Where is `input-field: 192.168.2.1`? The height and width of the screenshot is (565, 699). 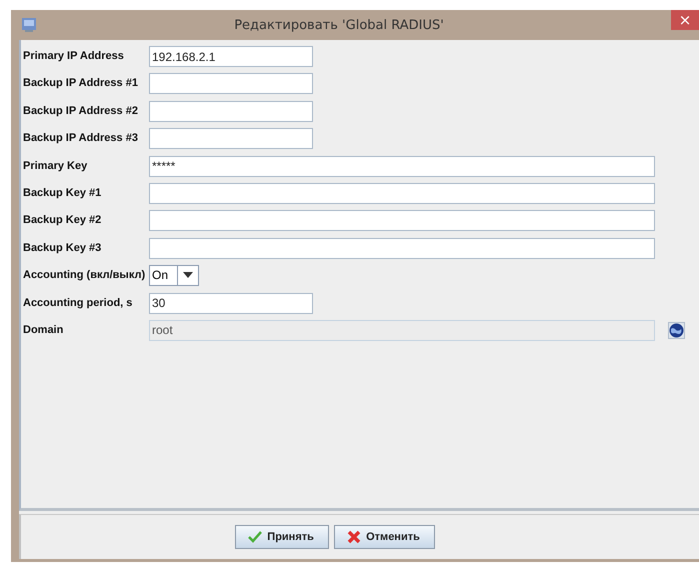
input-field: 192.168.2.1 is located at coordinates (231, 56).